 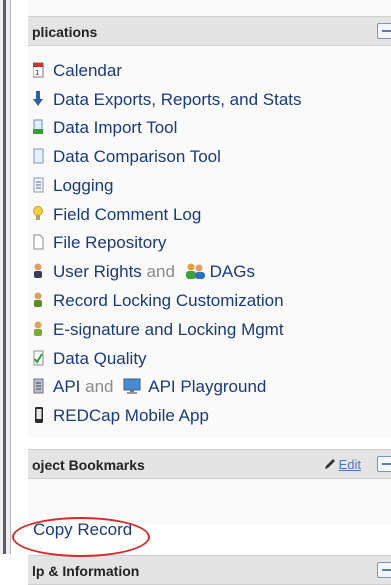 I want to click on lock-user-icon, so click(x=40, y=300).